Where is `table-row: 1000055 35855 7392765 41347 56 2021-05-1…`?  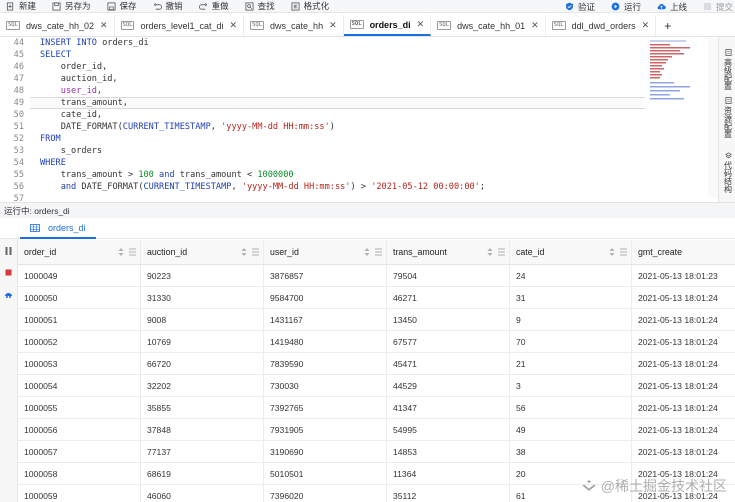
table-row: 1000055 35855 7392765 41347 56 2021-05-1… is located at coordinates (376, 408).